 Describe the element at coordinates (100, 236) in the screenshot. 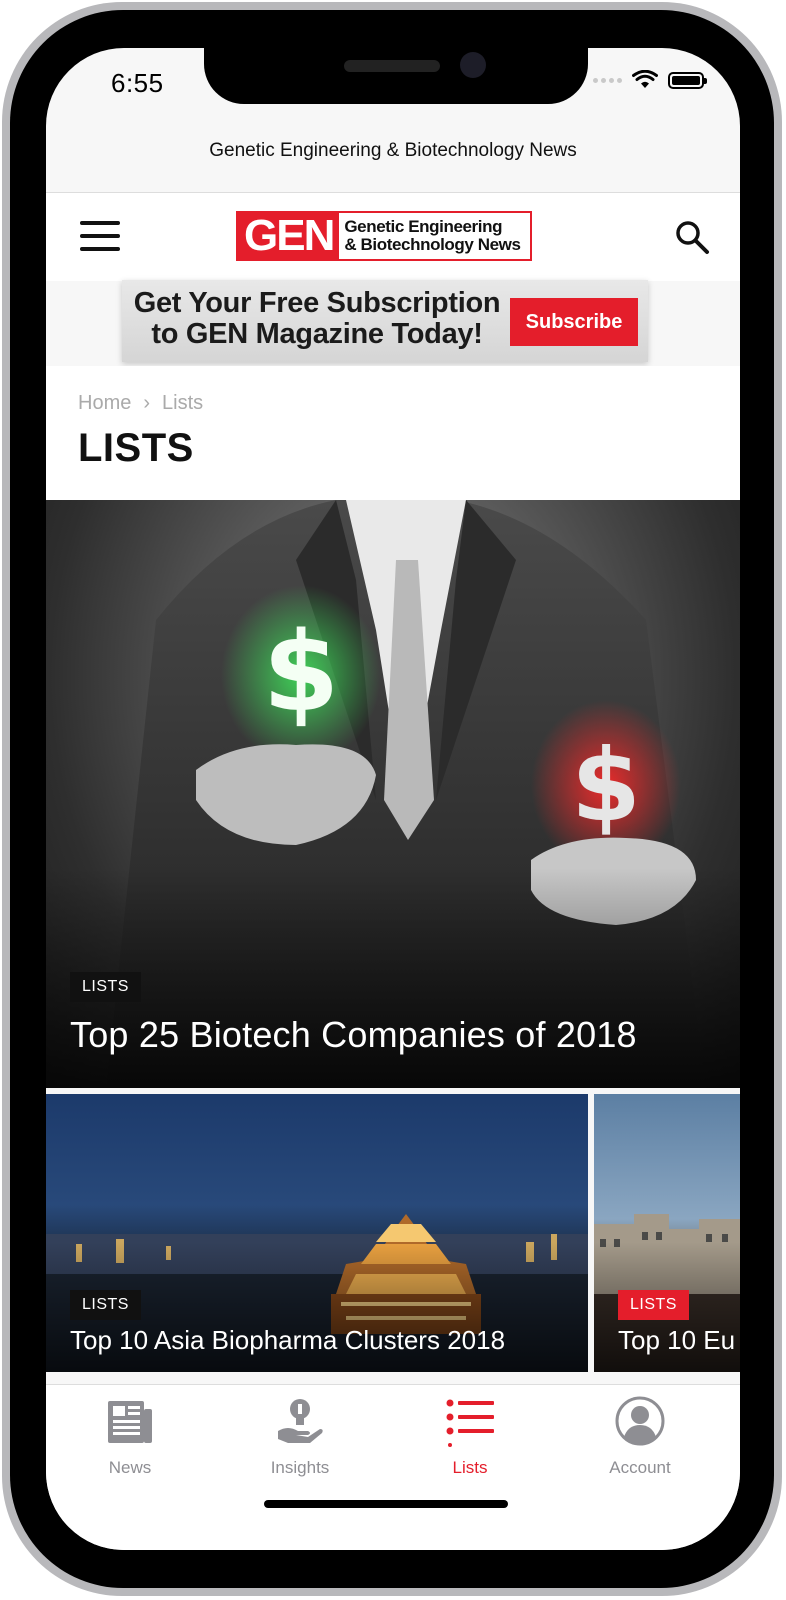

I see `menu-icon` at that location.